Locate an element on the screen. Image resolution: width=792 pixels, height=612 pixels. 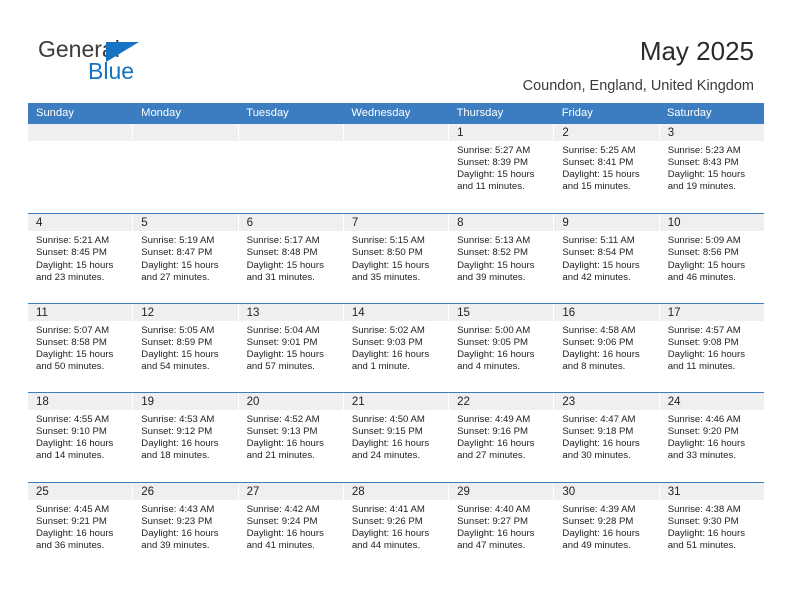
logo-text-blue: Blue is located at coordinates (111, 71).